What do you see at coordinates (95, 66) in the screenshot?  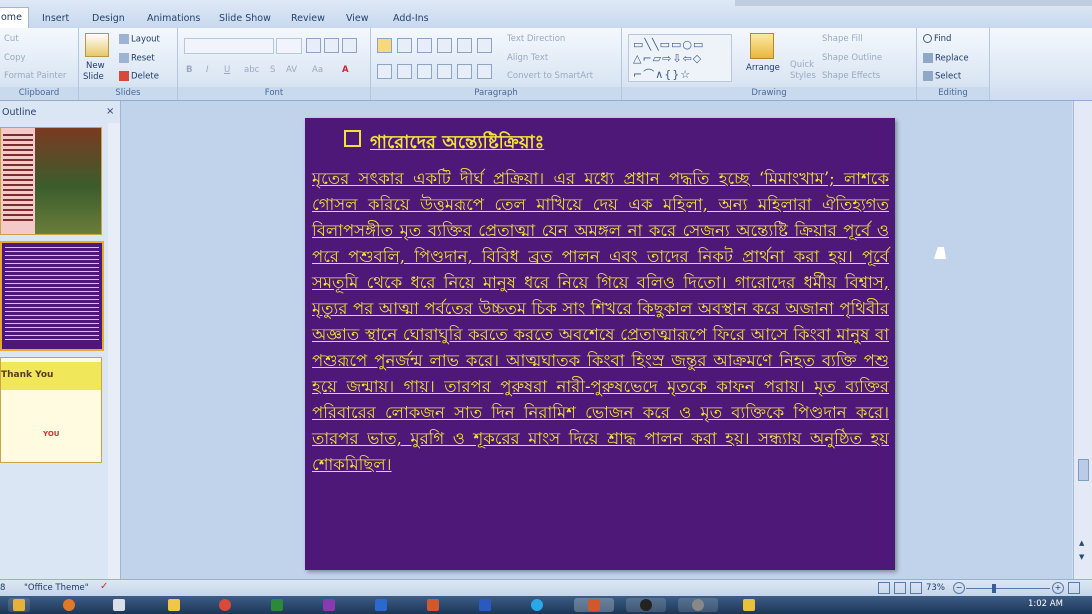 I see `new-slide-label-1: New` at bounding box center [95, 66].